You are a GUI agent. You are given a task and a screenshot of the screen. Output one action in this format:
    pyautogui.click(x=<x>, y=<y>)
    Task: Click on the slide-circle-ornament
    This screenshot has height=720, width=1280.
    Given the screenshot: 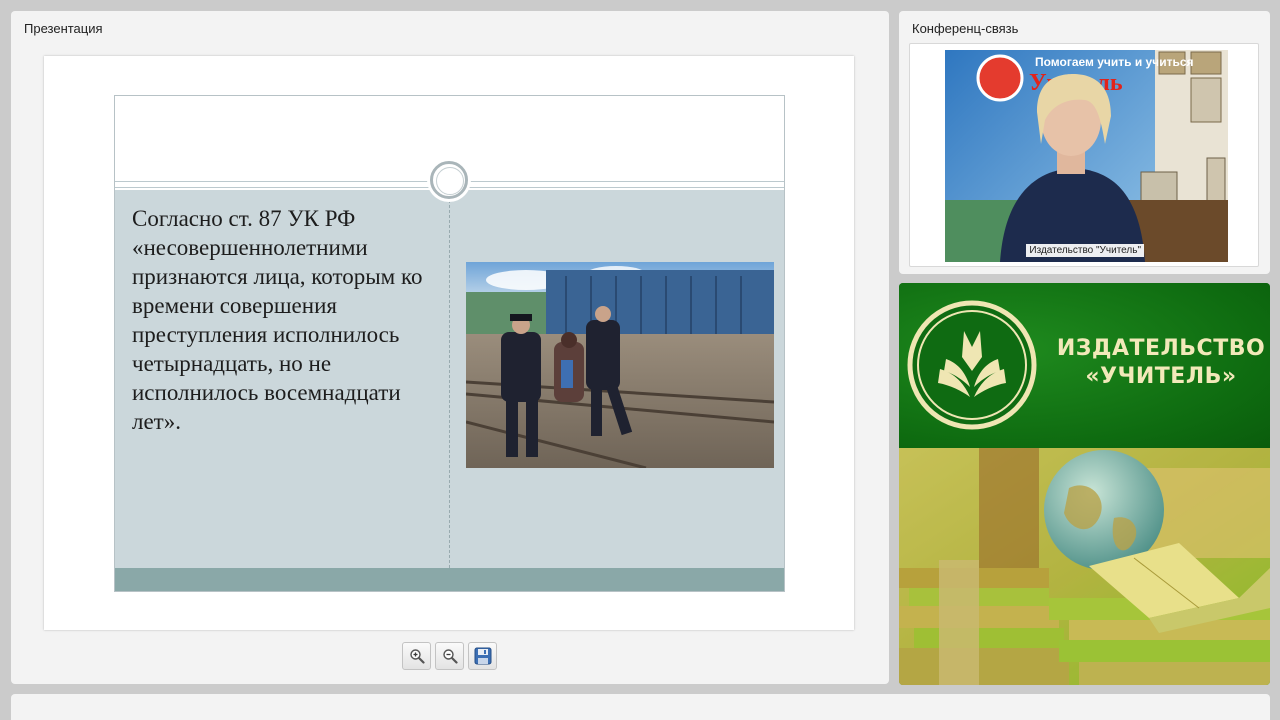 What is the action you would take?
    pyautogui.click(x=449, y=180)
    